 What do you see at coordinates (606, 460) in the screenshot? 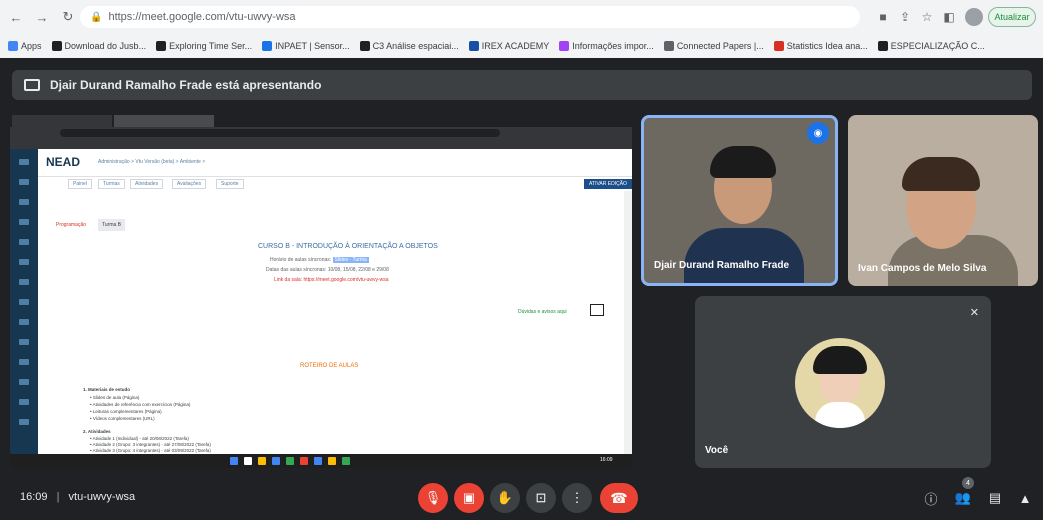
I see `shared-clock: 16:09` at bounding box center [606, 460].